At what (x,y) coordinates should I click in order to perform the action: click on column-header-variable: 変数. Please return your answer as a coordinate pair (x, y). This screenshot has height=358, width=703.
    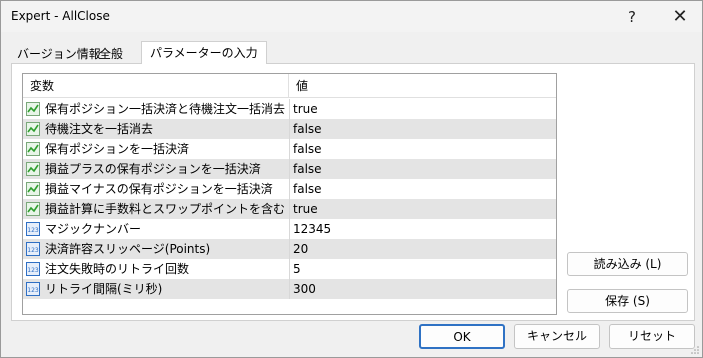
    Looking at the image, I should click on (156, 86).